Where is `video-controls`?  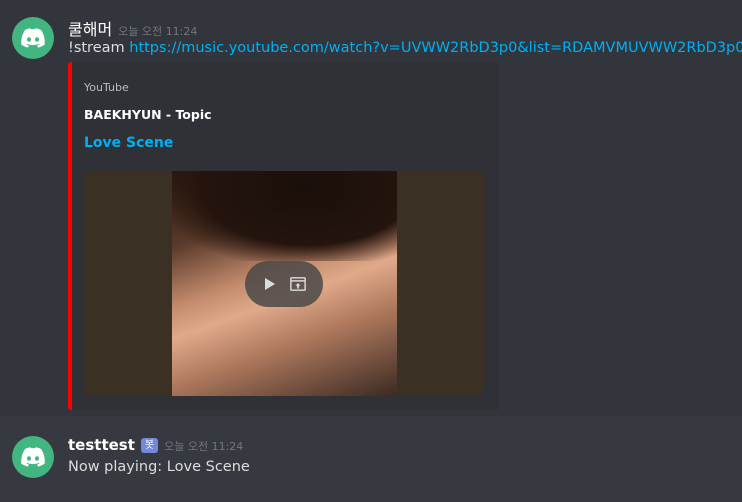 video-controls is located at coordinates (284, 284).